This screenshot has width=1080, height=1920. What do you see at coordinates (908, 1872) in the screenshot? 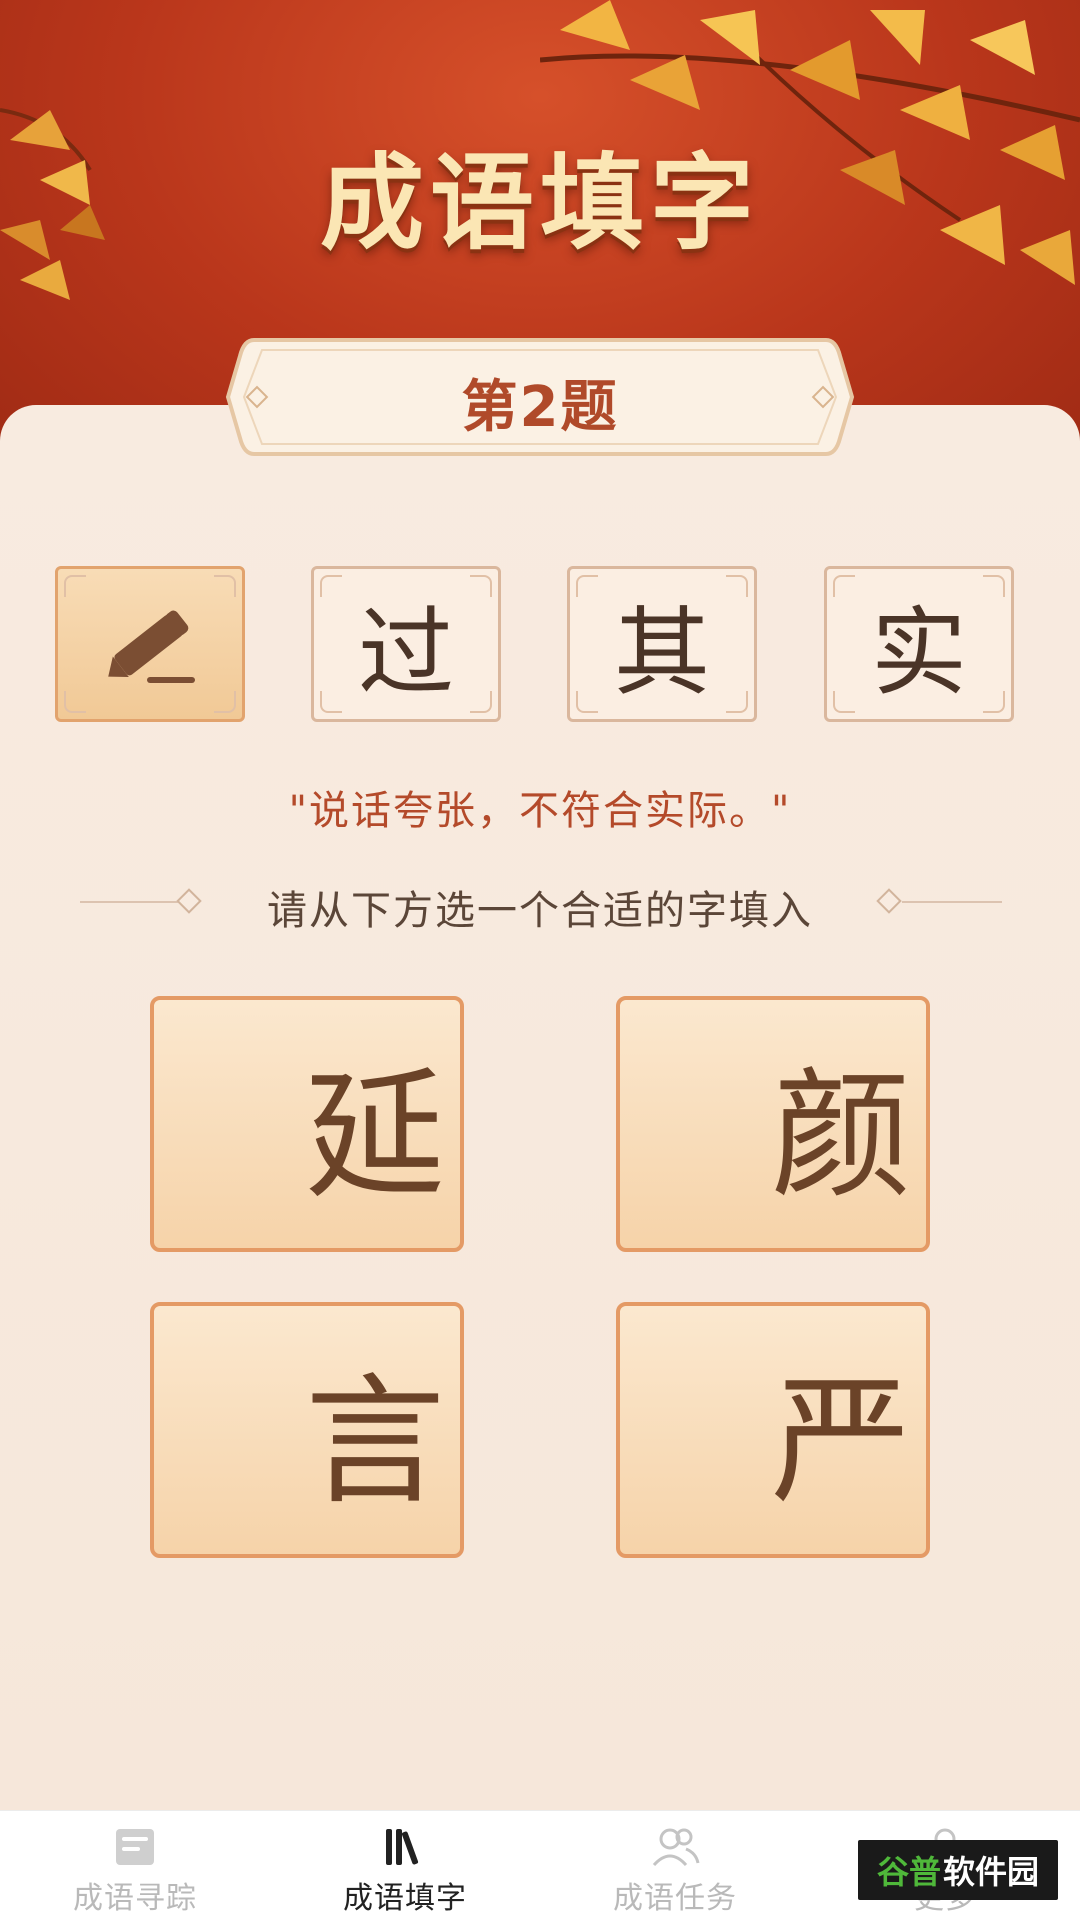
I see `watermark-part1: 谷普` at bounding box center [908, 1872].